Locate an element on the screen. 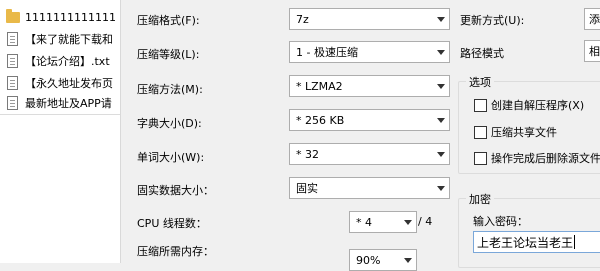  password-input: 上老王论坛当老王 is located at coordinates (536, 242).